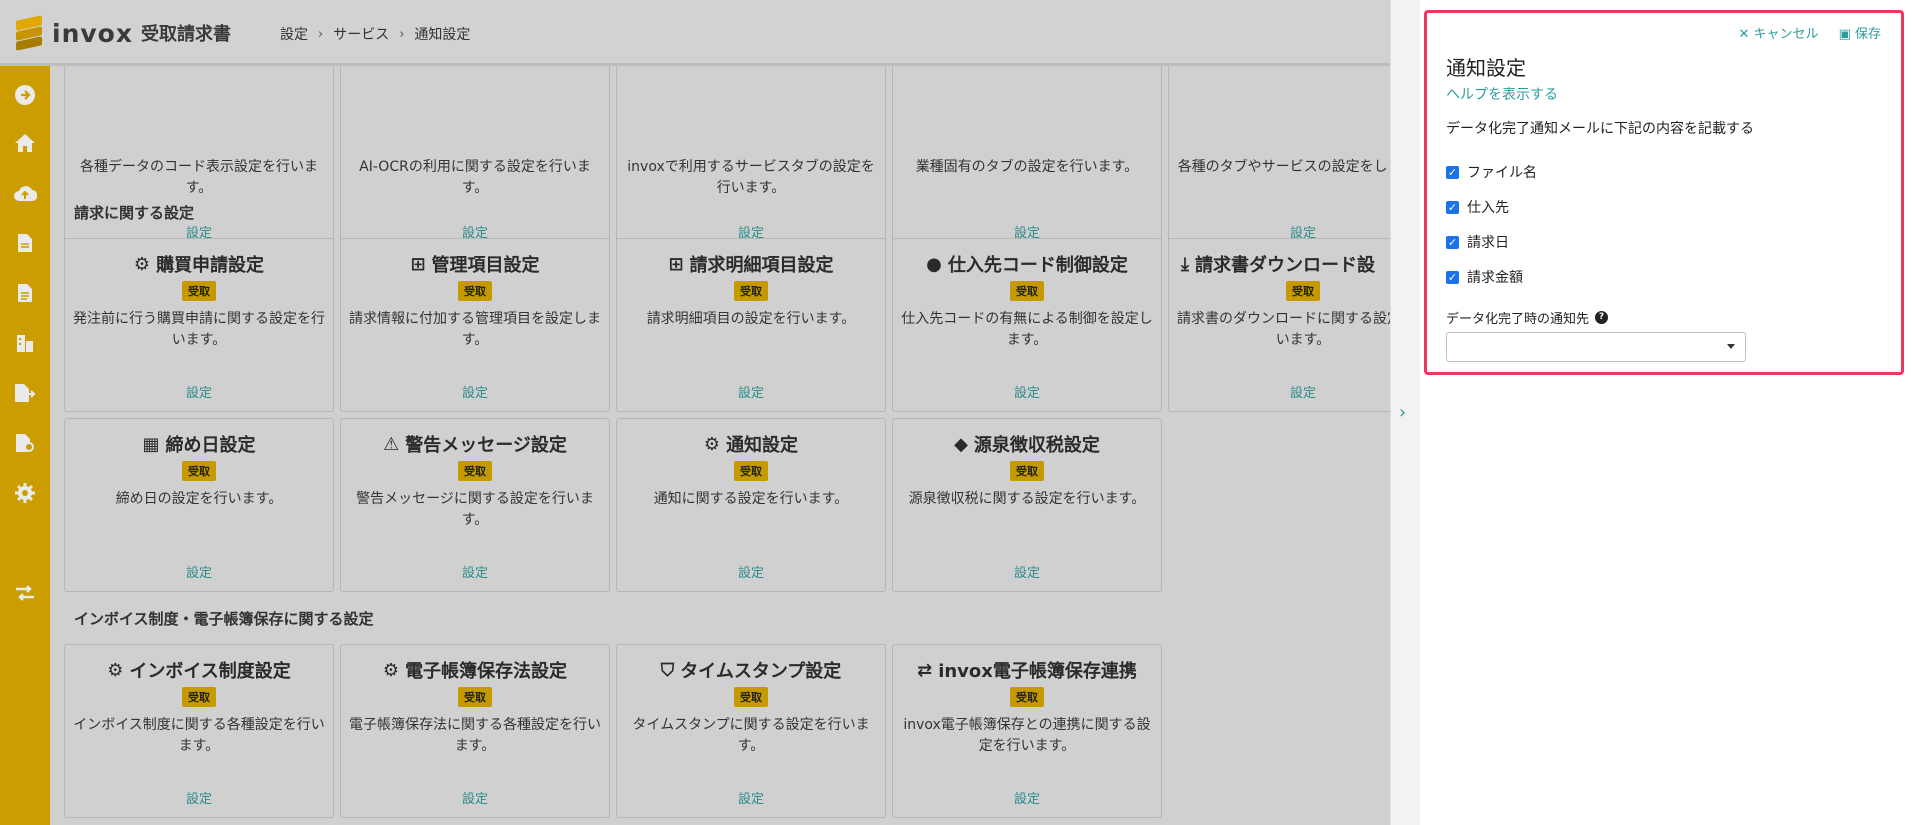 This screenshot has height=825, width=1912. Describe the element at coordinates (1502, 173) in the screenshot. I see `checkbox-label: ファイル名` at that location.